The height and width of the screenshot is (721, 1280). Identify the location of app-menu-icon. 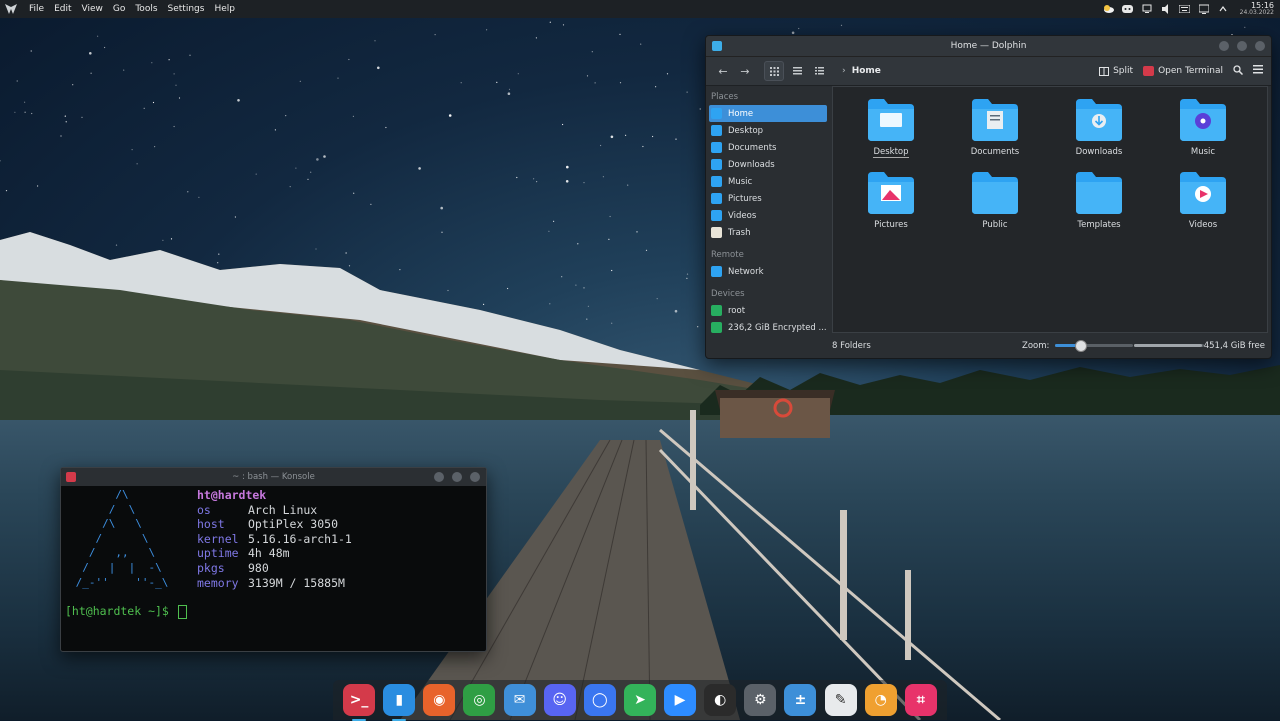
(11, 9).